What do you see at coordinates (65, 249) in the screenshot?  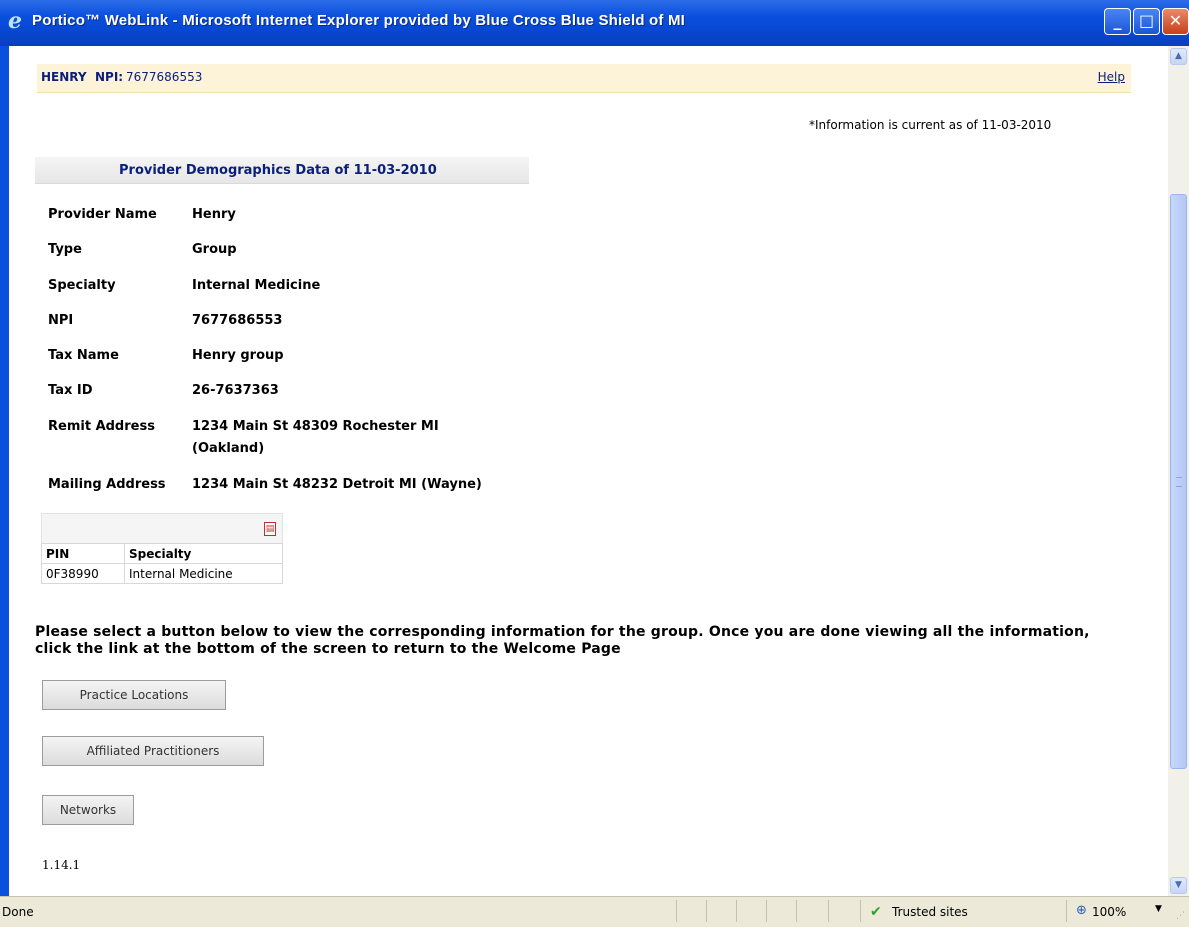 I see `demographics-label: Type` at bounding box center [65, 249].